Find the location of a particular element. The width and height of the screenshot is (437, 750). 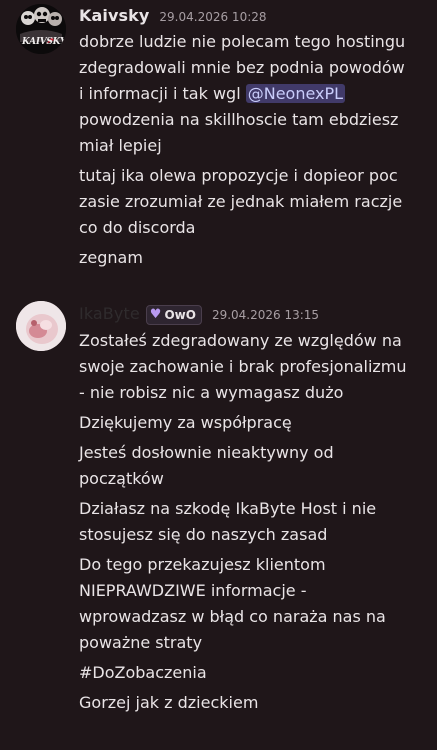

text-line: początków is located at coordinates (121, 478).